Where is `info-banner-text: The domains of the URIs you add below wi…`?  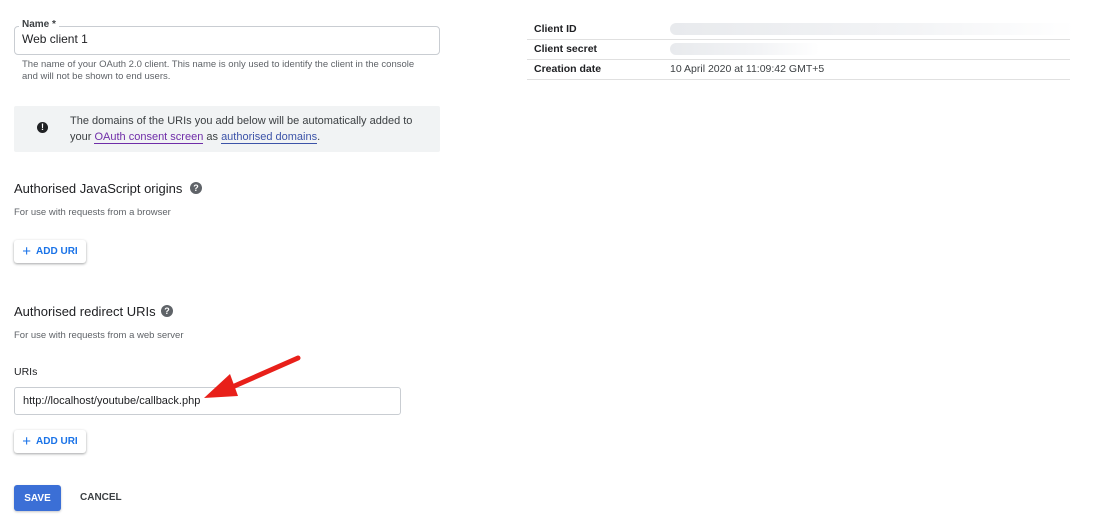 info-banner-text: The domains of the URIs you add below wi… is located at coordinates (245, 129).